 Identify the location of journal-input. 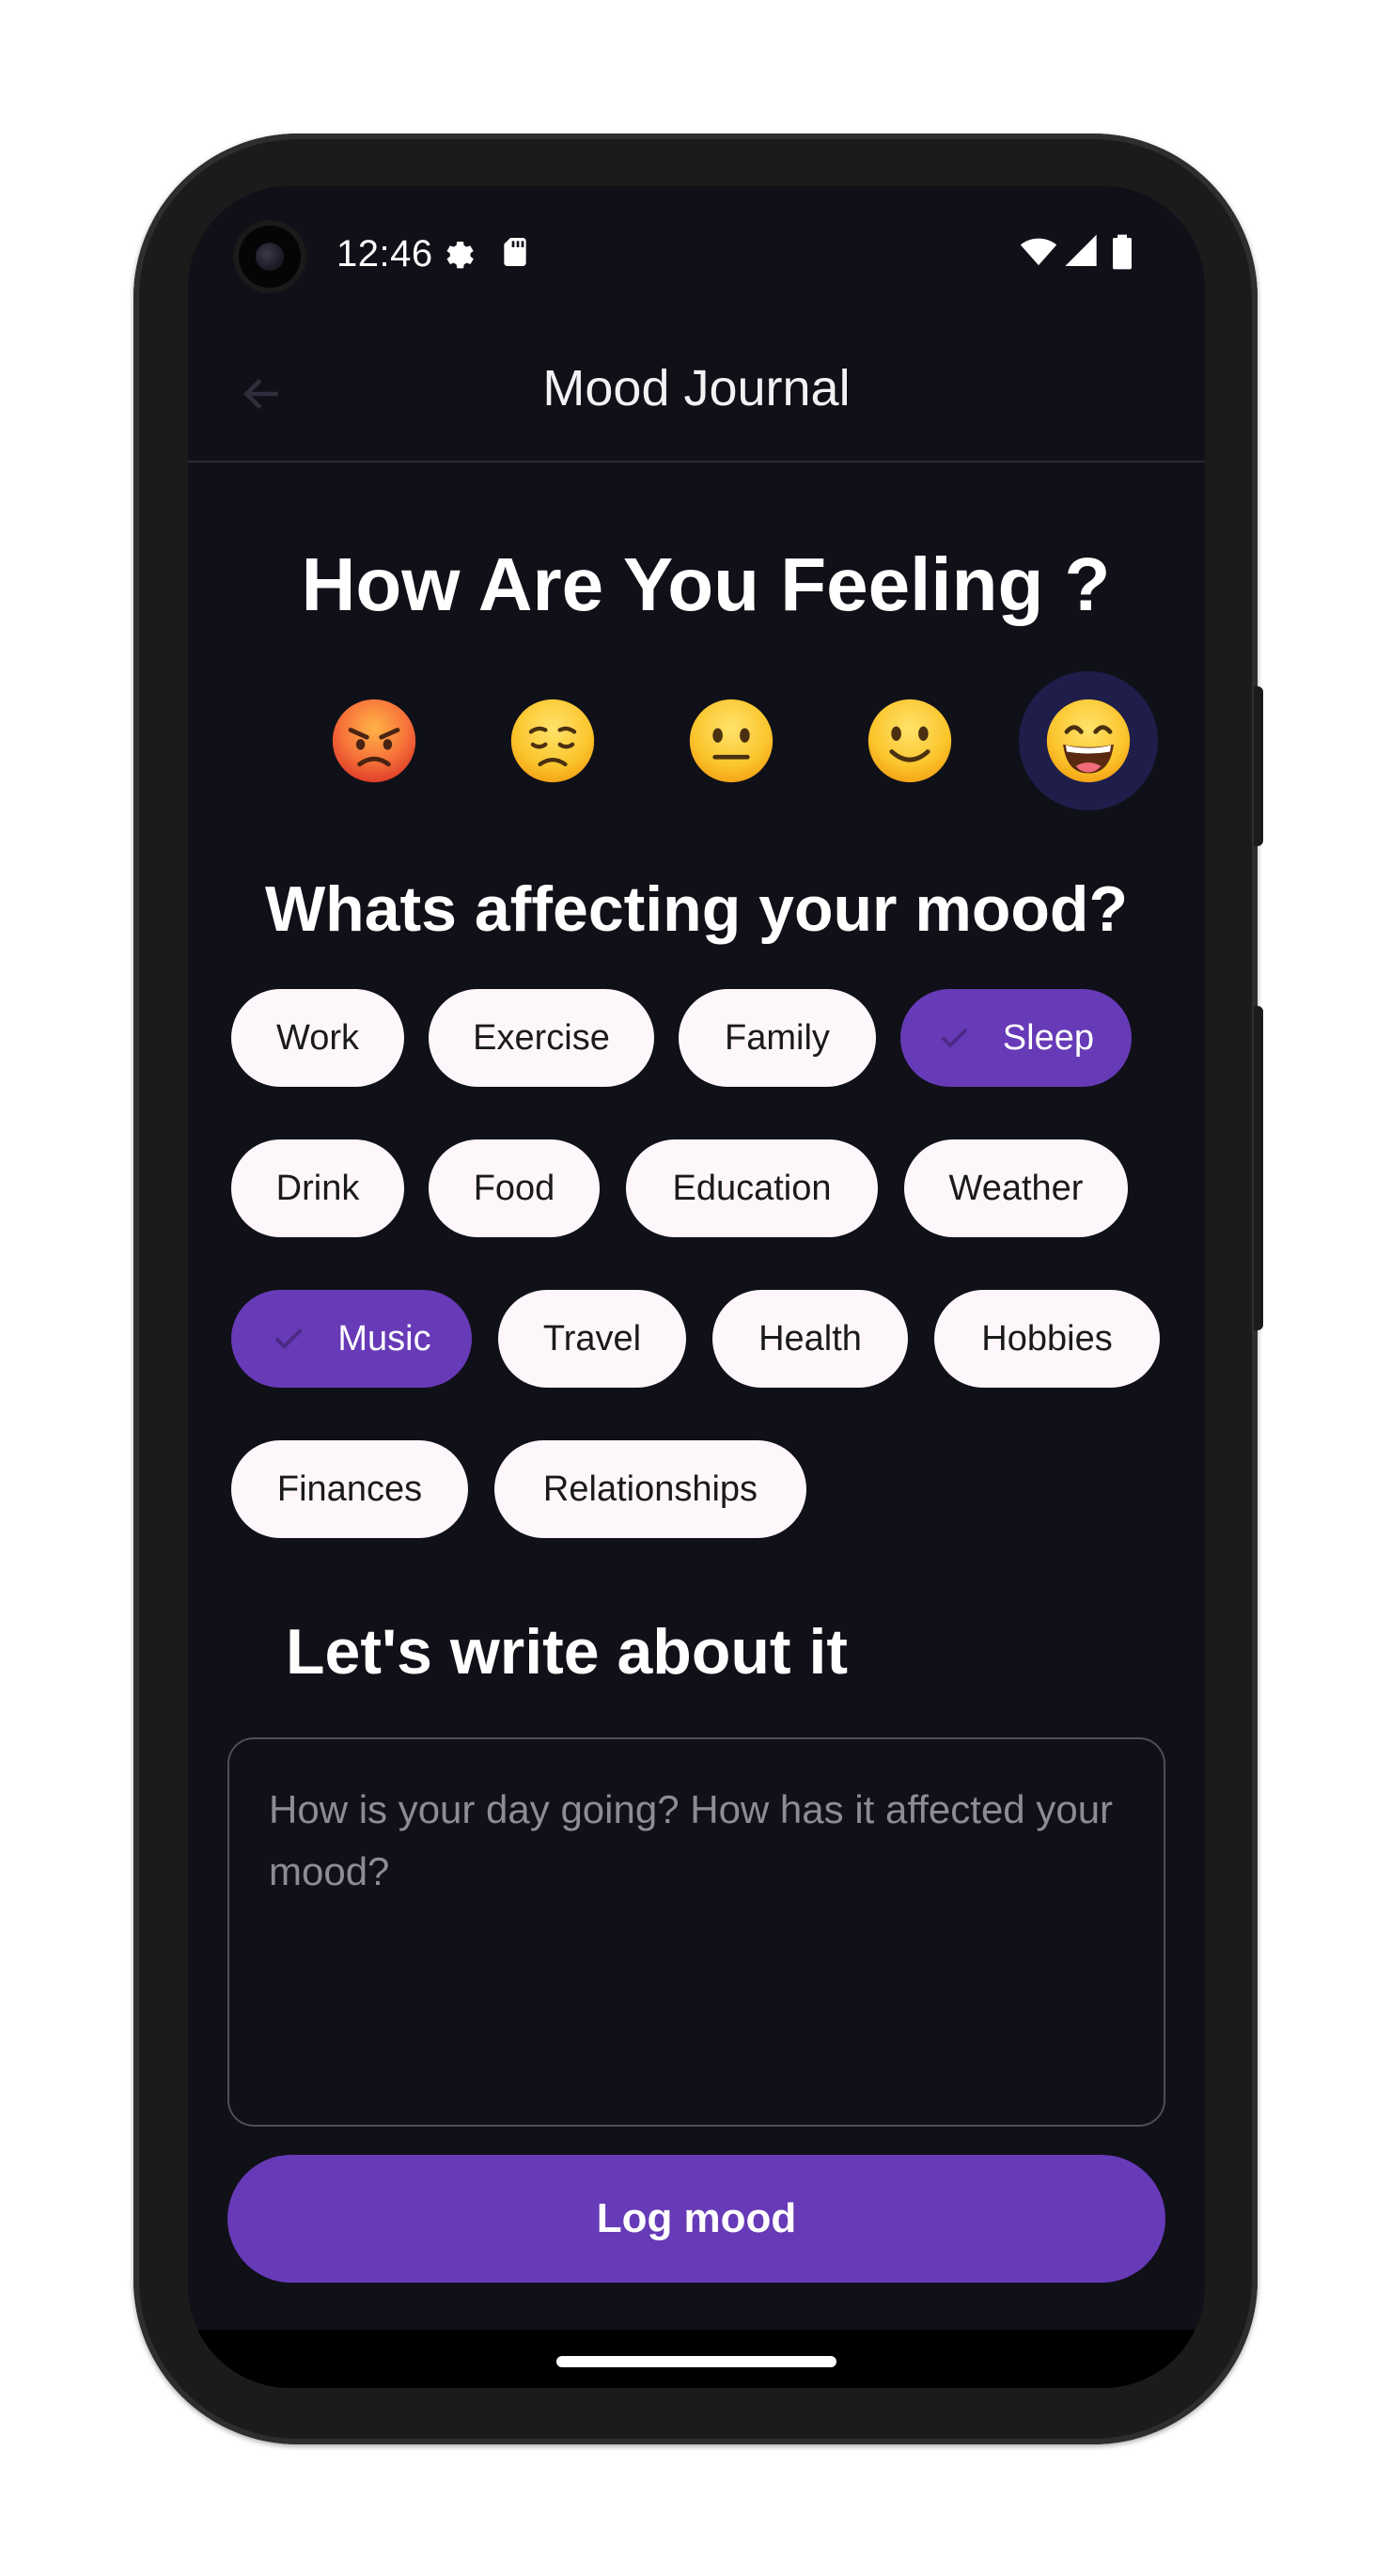
(696, 1932).